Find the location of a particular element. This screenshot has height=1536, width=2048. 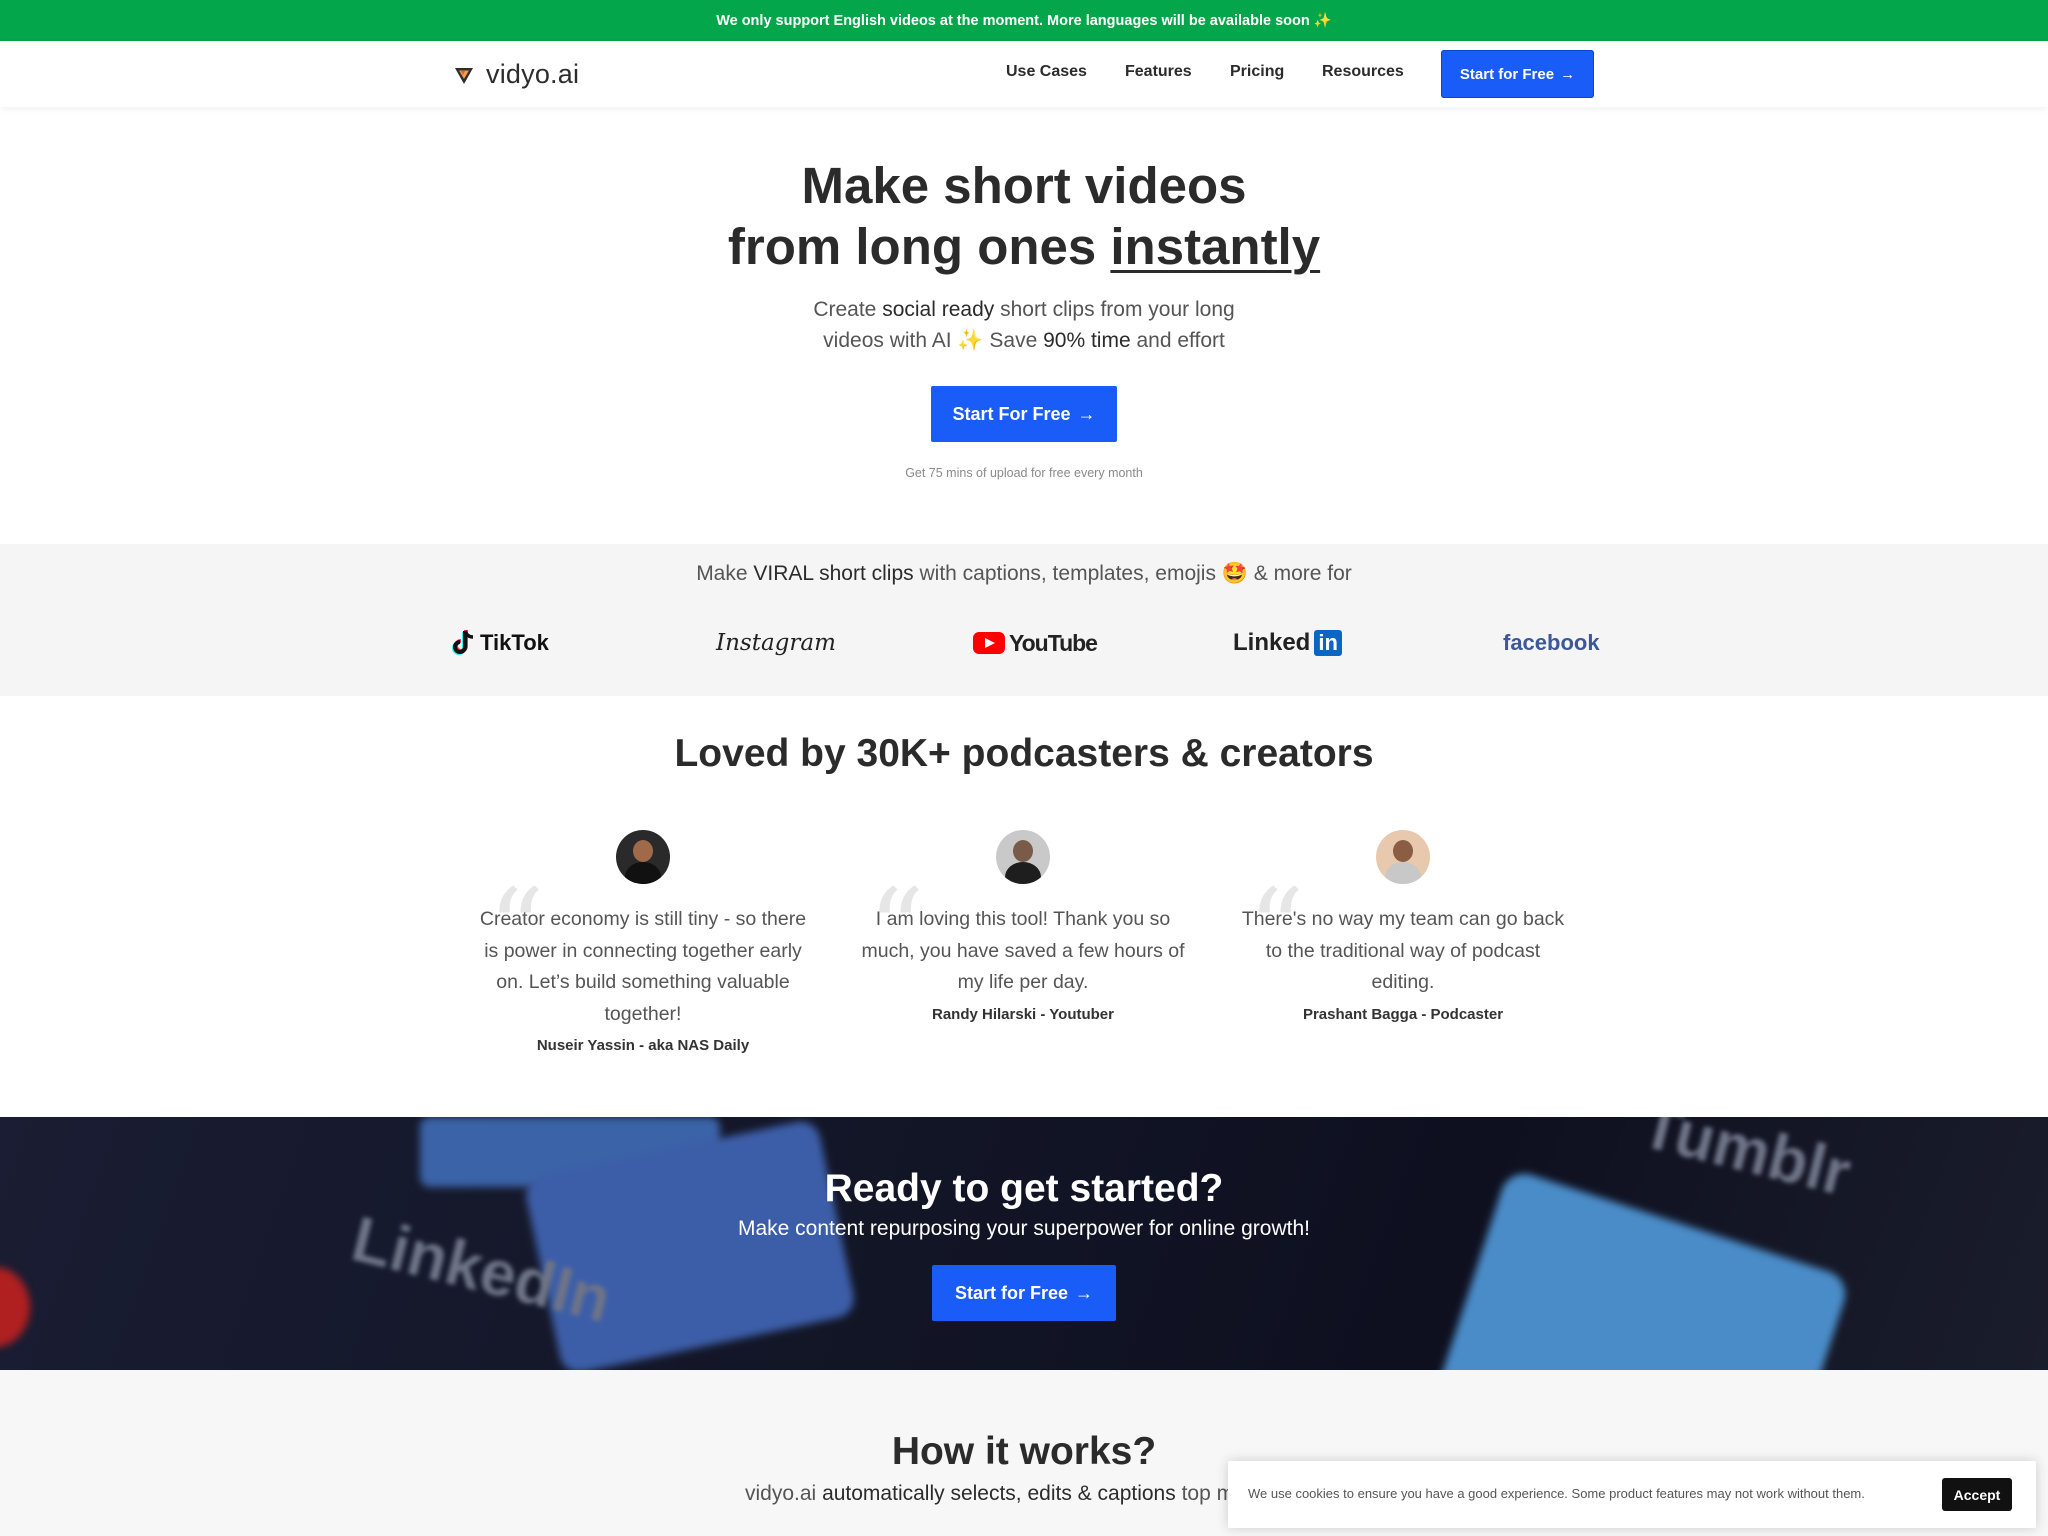

facebook-wordmark: facebook is located at coordinates (1551, 642).